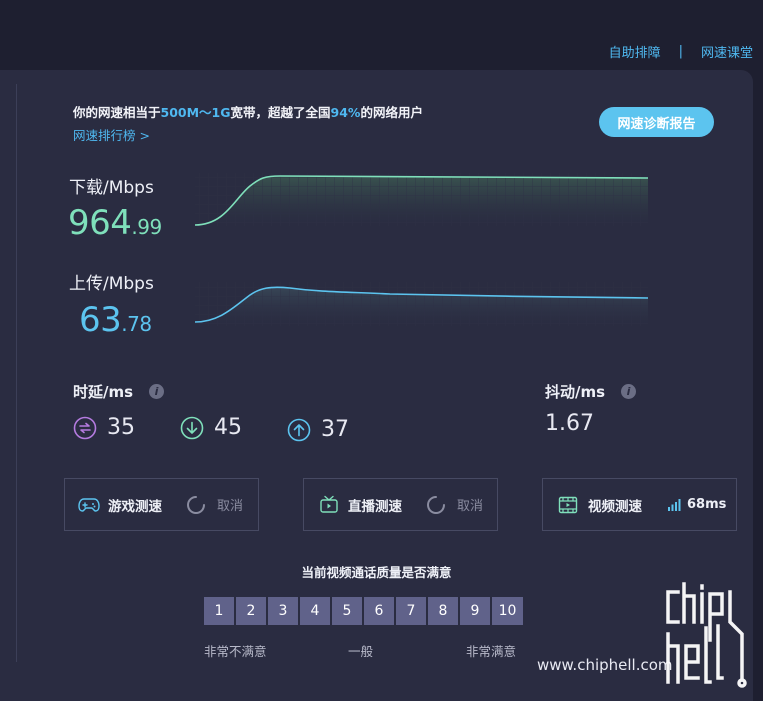 Image resolution: width=763 pixels, height=701 pixels. I want to click on rating-option-5: 5, so click(347, 611).